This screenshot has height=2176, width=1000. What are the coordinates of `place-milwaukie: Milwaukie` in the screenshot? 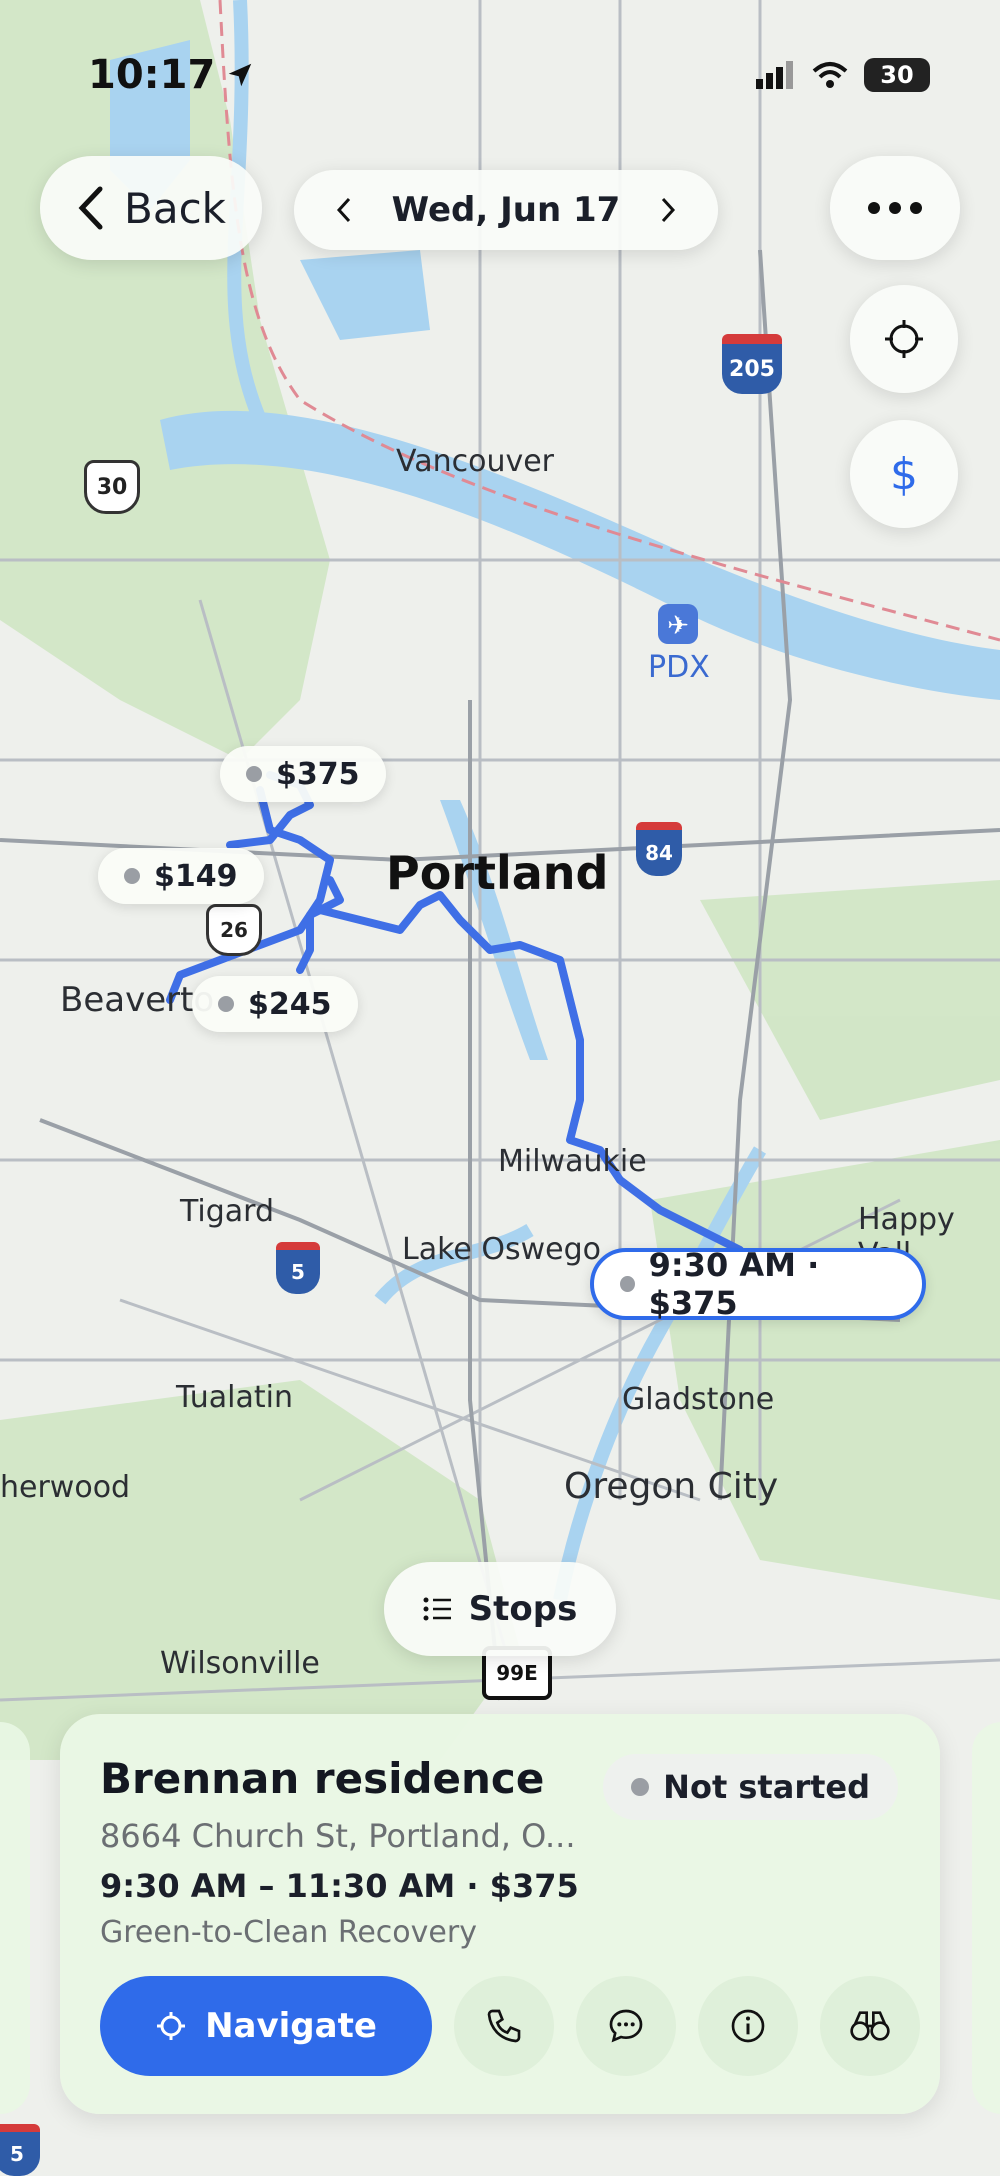 It's located at (572, 1161).